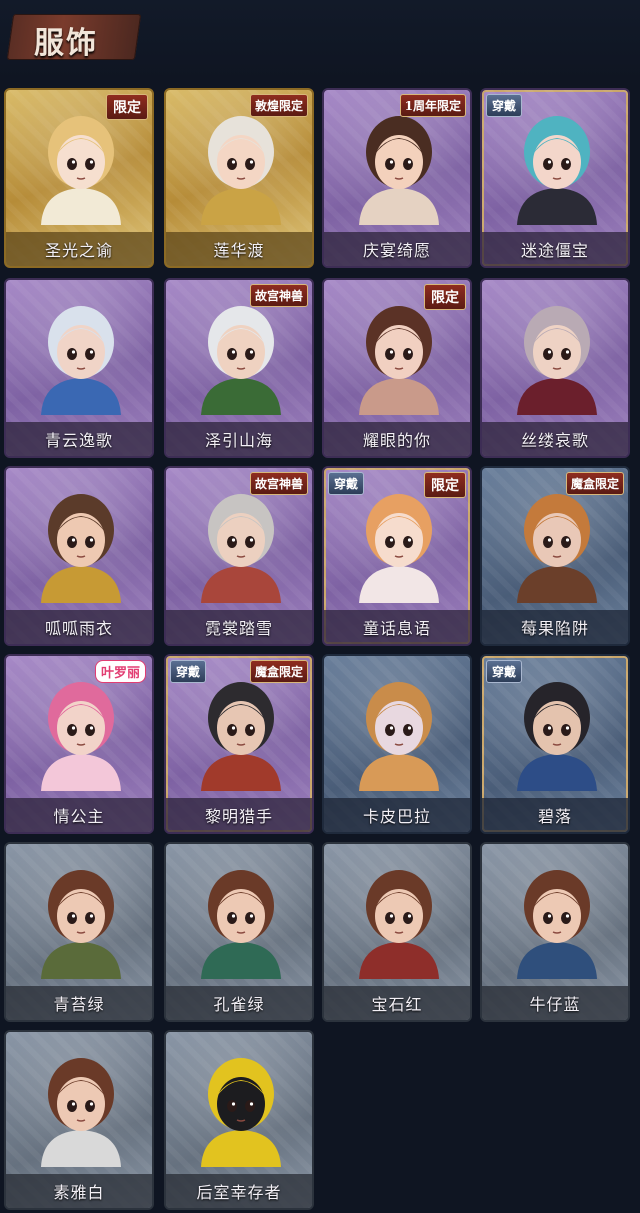 Image resolution: width=640 pixels, height=1213 pixels. I want to click on outfit-name: 庆宴绮愿, so click(396, 250).